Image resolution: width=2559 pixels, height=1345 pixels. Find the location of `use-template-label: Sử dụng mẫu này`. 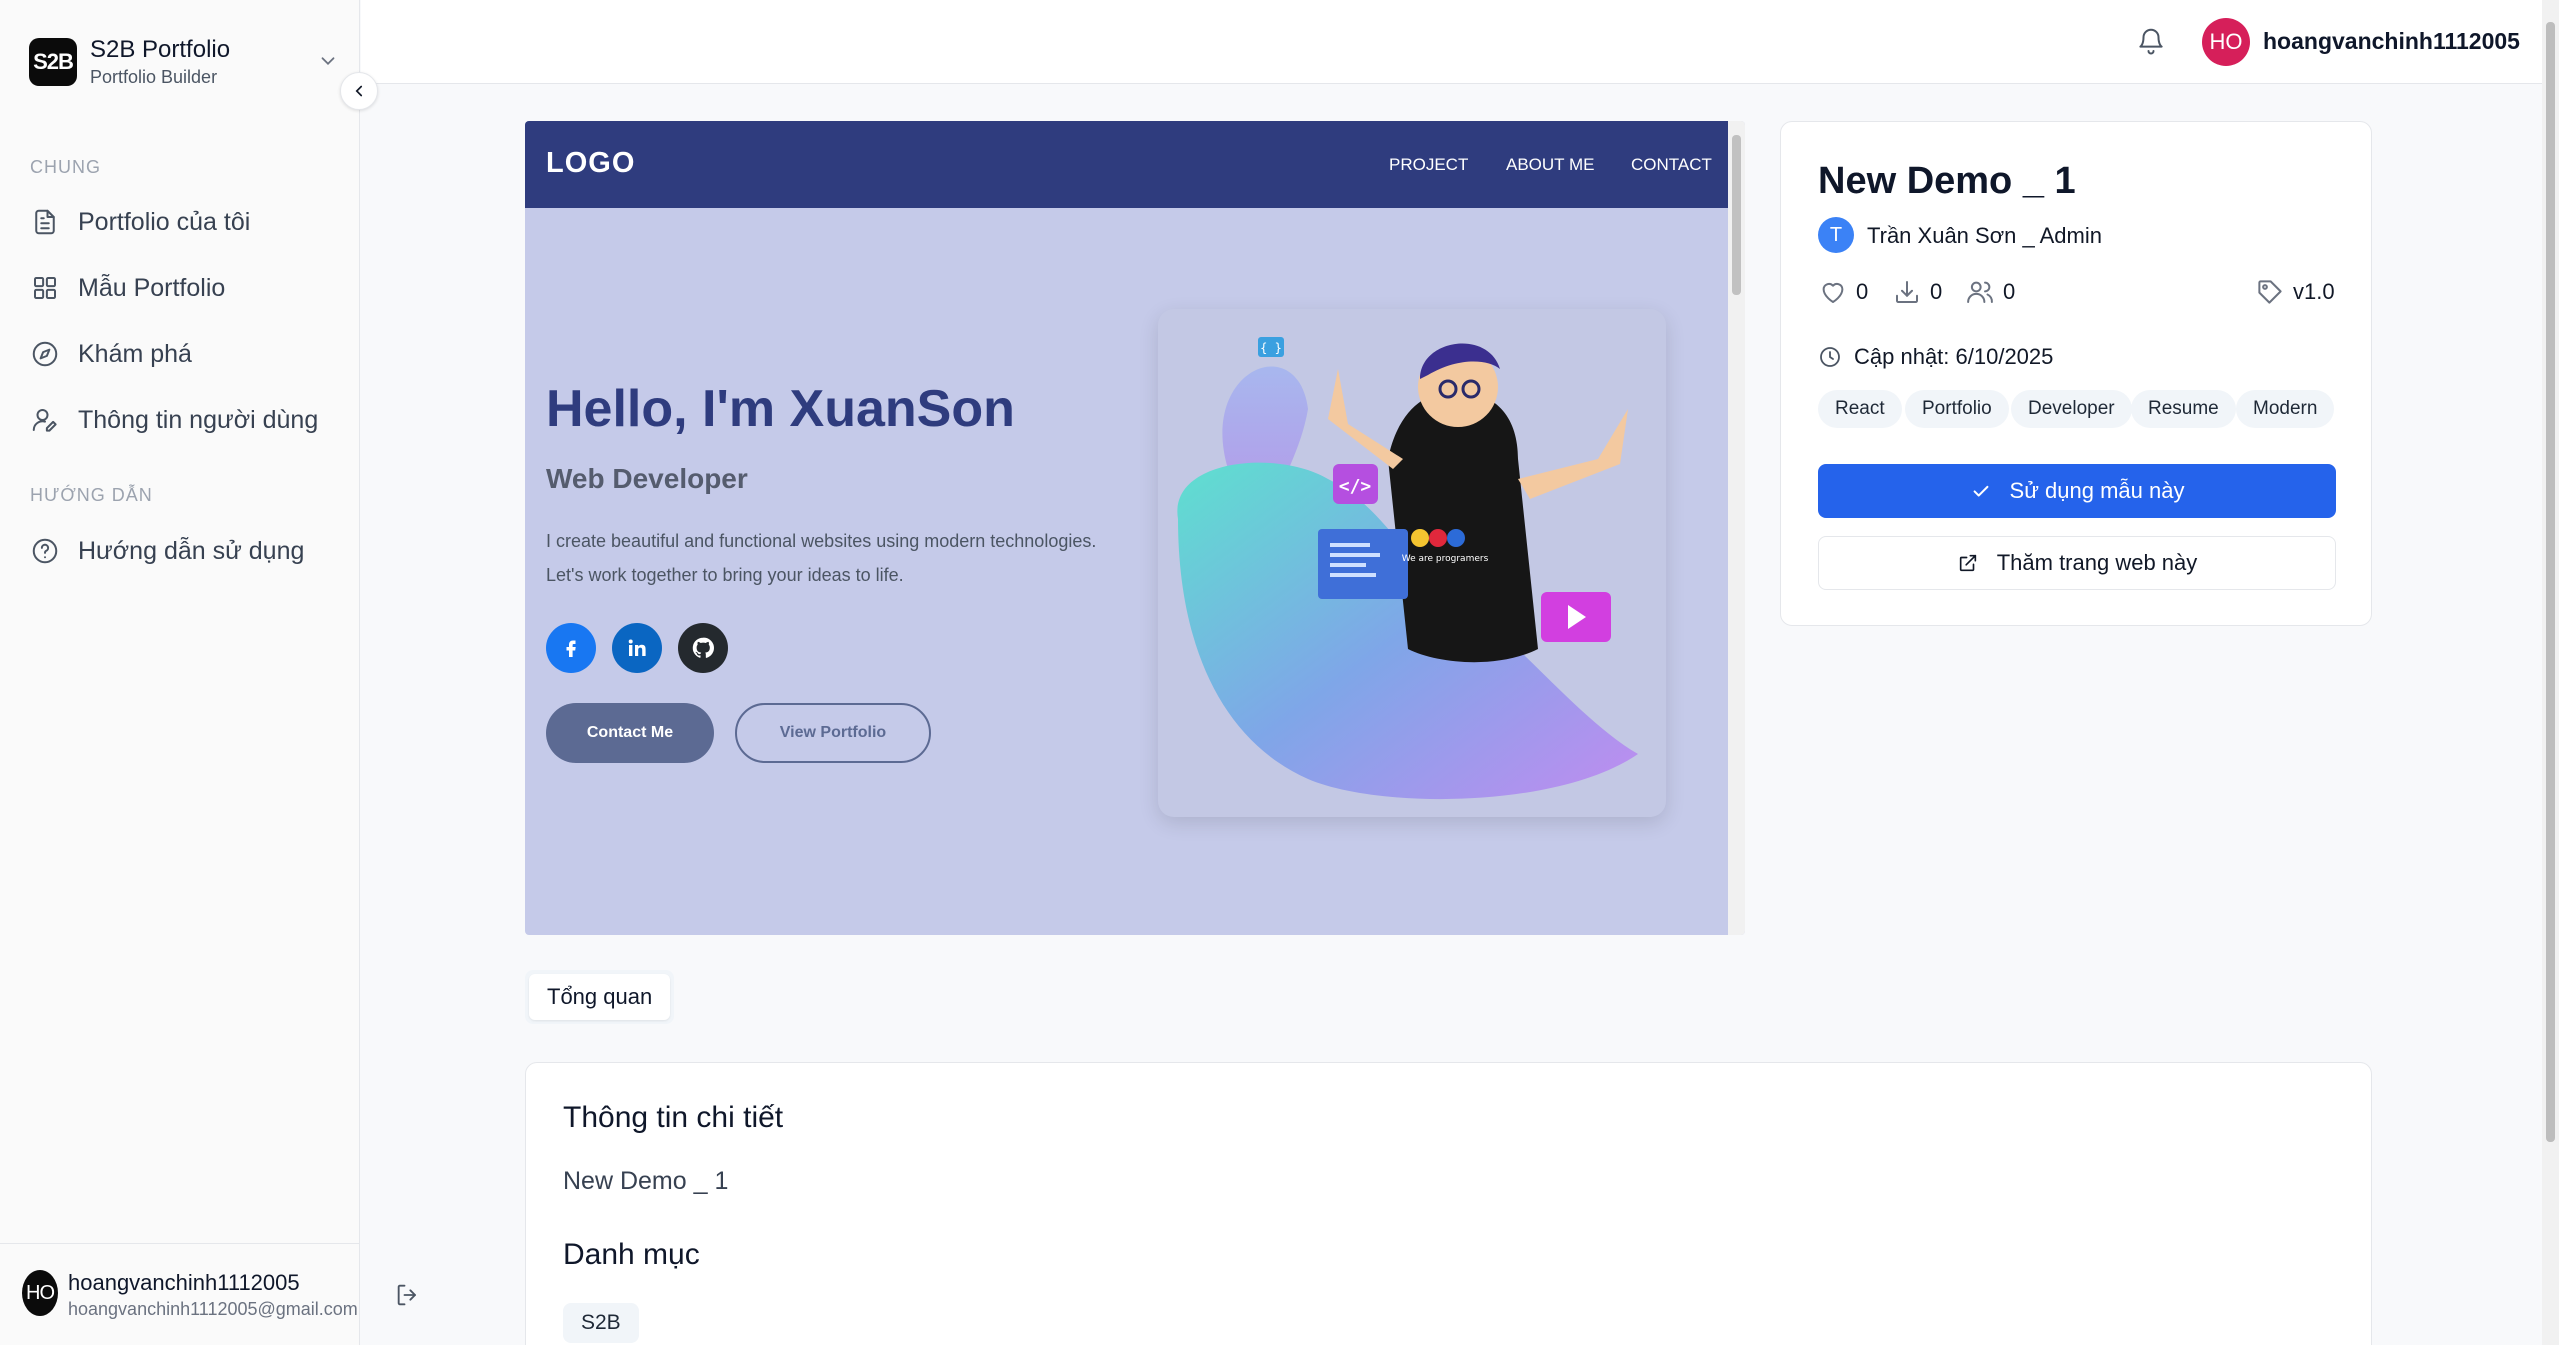

use-template-label: Sử dụng mẫu này is located at coordinates (2097, 490).